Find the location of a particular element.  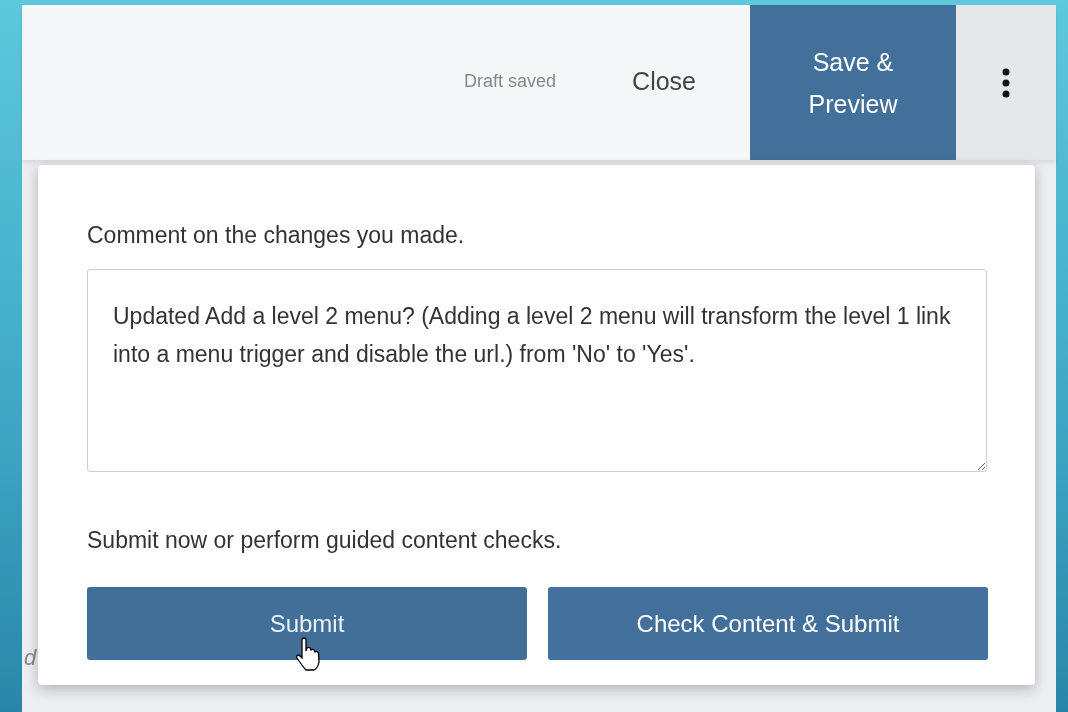

submit-button: Check Content & Submit is located at coordinates (768, 623).